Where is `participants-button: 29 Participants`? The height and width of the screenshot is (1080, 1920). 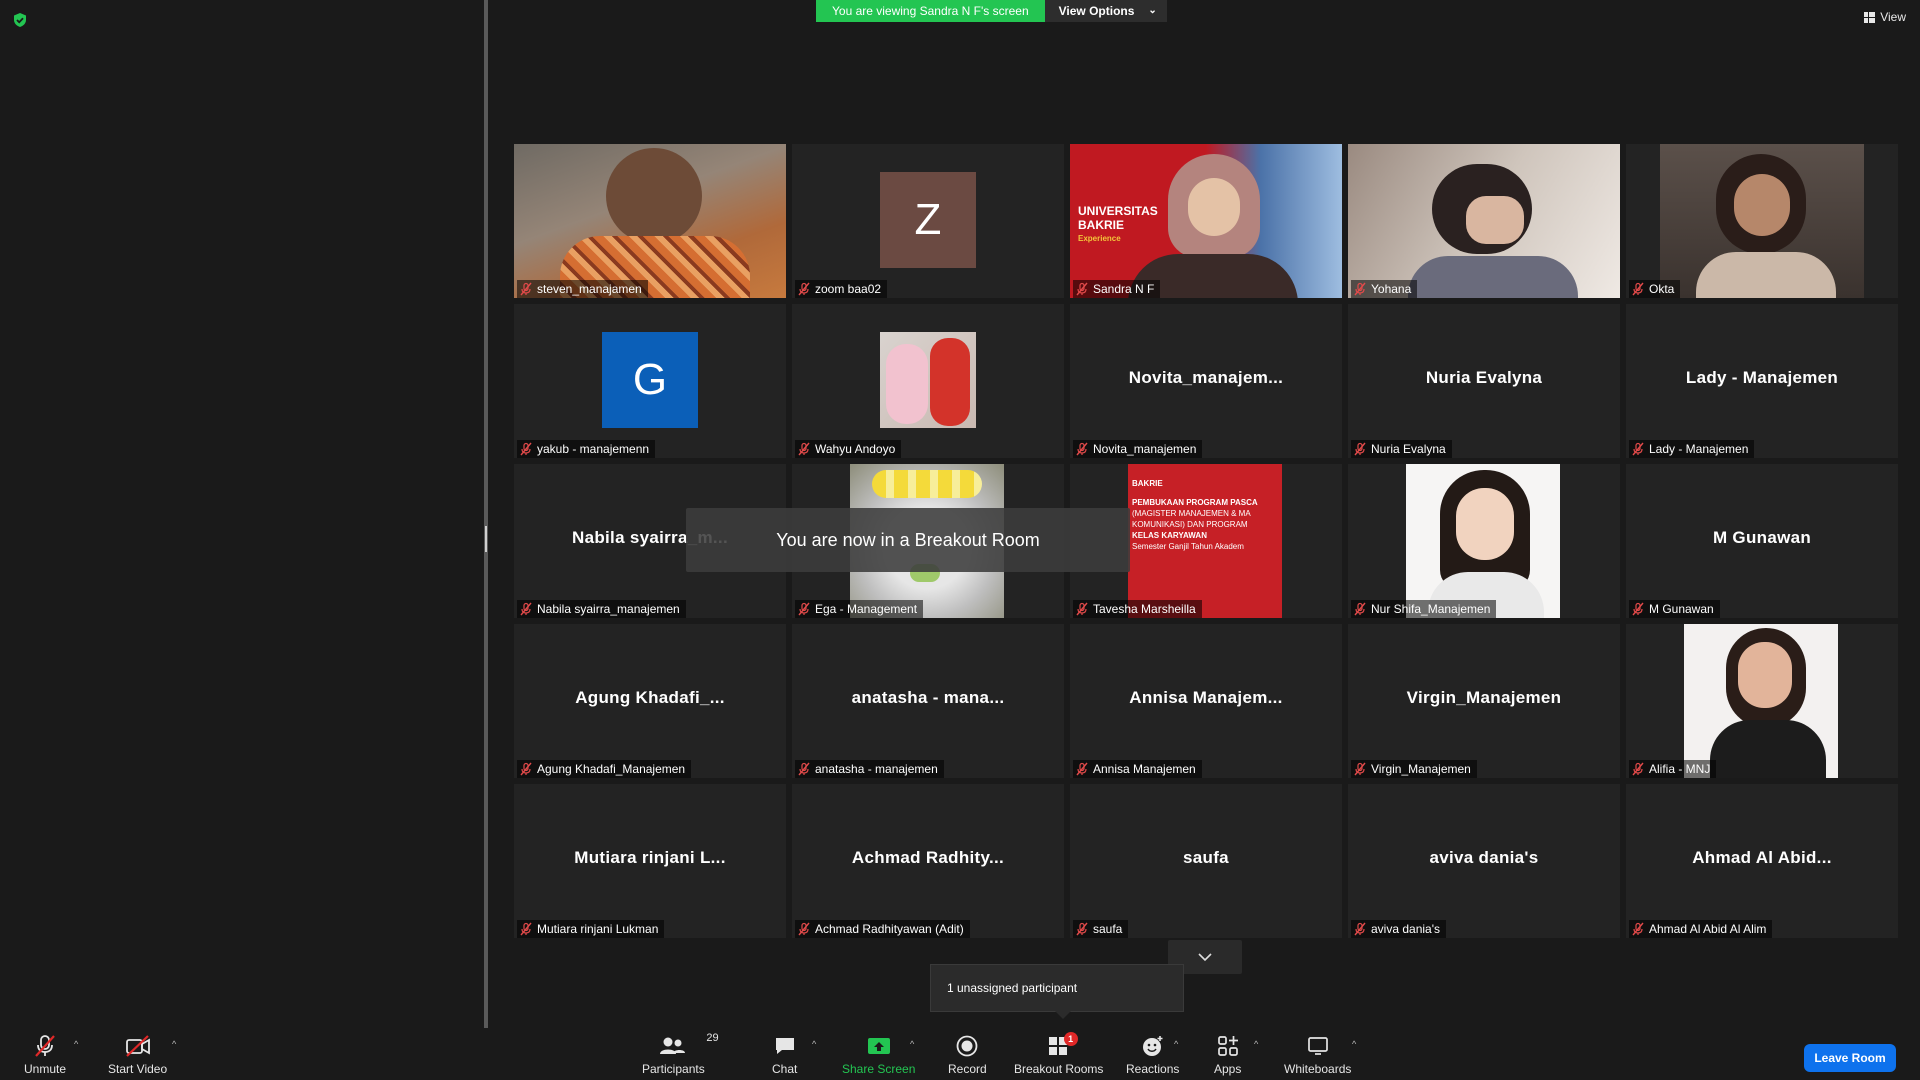 participants-button: 29 Participants is located at coordinates (680, 1054).